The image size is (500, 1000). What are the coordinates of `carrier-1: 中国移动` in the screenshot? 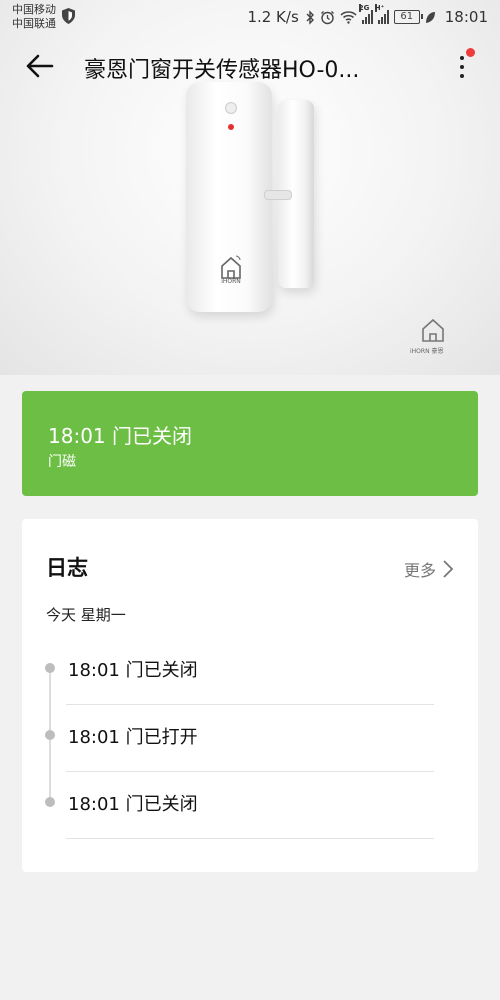 It's located at (34, 9).